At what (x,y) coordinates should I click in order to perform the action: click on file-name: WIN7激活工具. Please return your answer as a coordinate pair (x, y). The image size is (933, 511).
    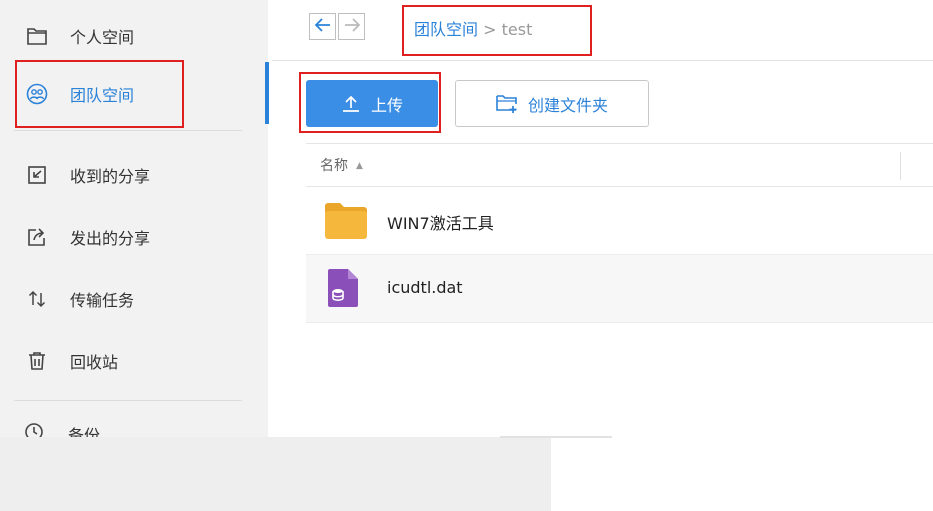
    Looking at the image, I should click on (440, 223).